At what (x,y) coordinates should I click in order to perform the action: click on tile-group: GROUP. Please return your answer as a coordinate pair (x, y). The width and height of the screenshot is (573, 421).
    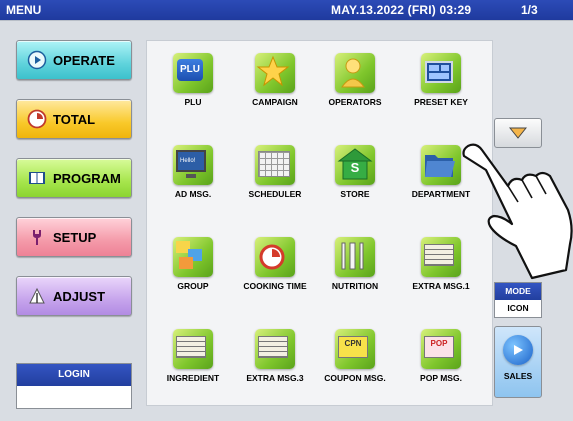
    Looking at the image, I should click on (193, 264).